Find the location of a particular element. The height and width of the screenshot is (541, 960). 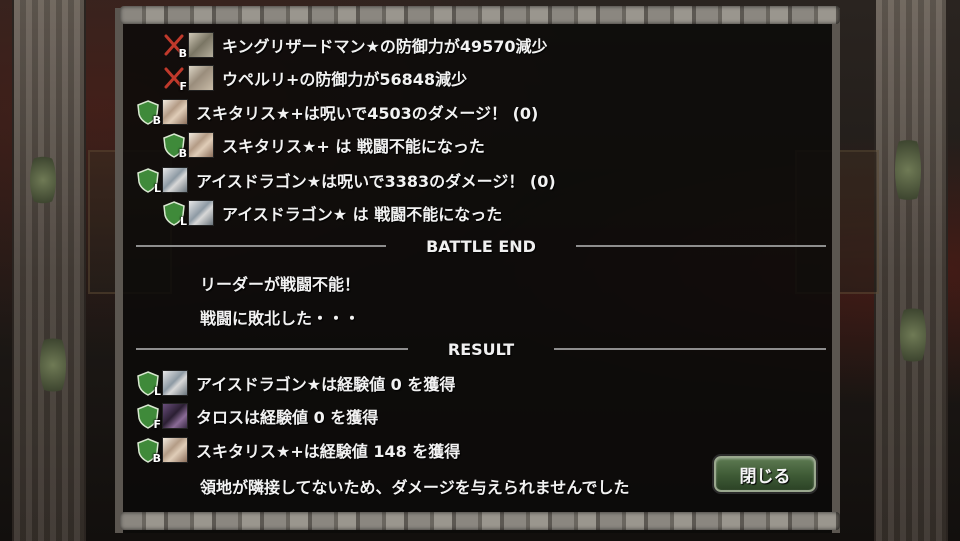

result-heading: RESULT is located at coordinates (481, 349).